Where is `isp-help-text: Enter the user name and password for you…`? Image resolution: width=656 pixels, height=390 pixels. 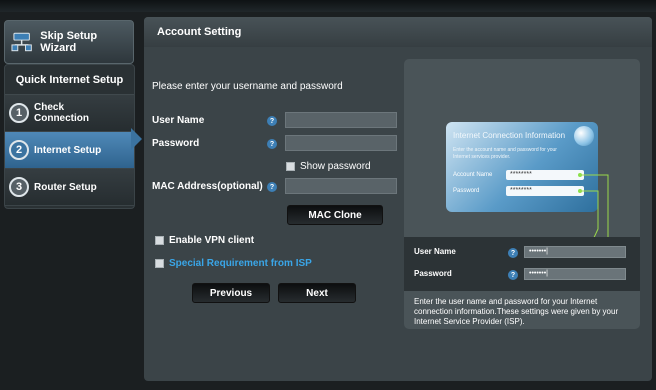
isp-help-text: Enter the user name and password for you… is located at coordinates (516, 311).